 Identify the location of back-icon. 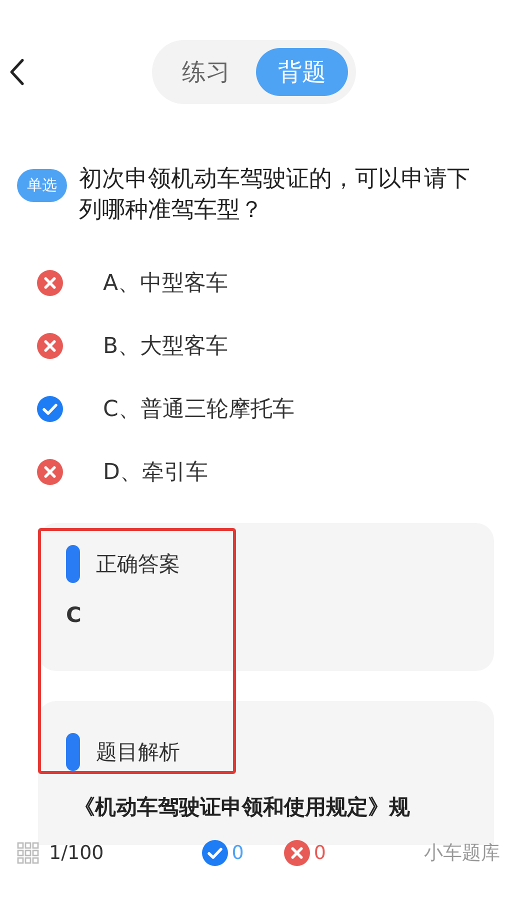
(17, 72).